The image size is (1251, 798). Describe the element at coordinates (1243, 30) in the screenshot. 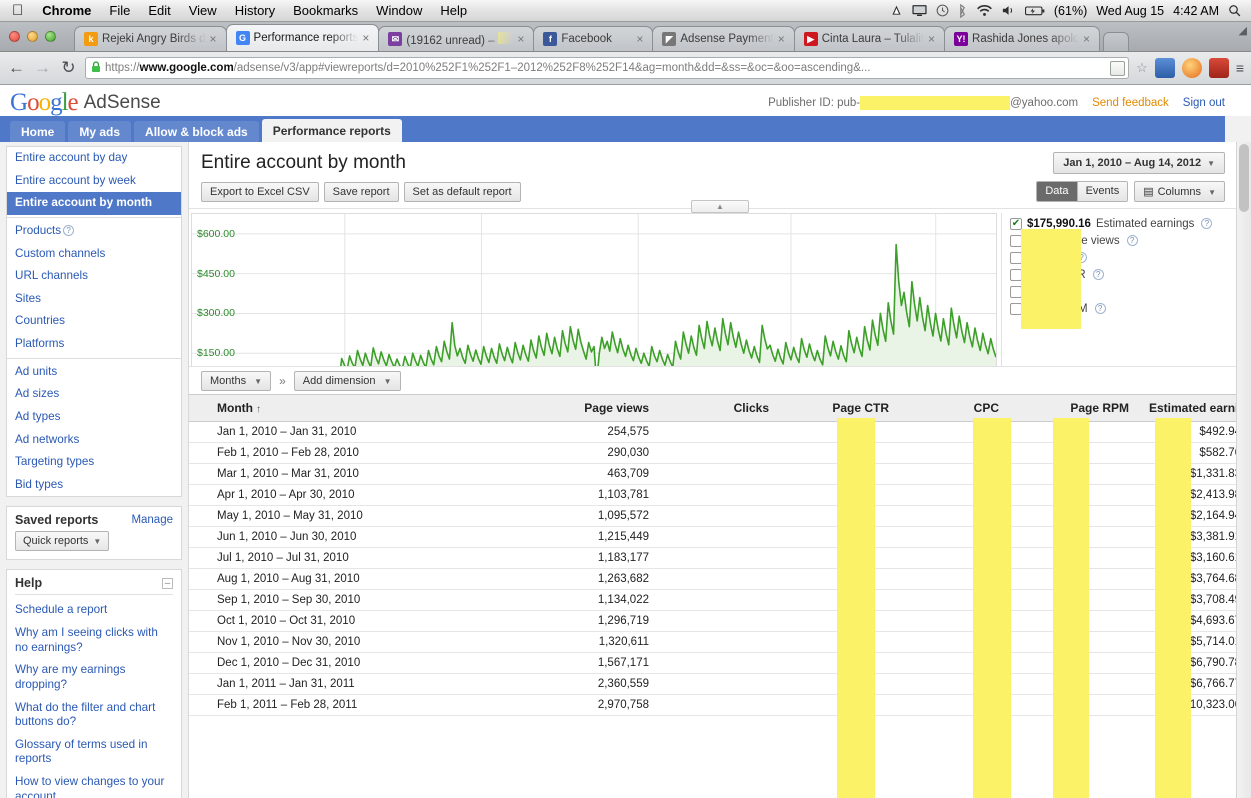

I see `window-resize-handle: ◢` at that location.